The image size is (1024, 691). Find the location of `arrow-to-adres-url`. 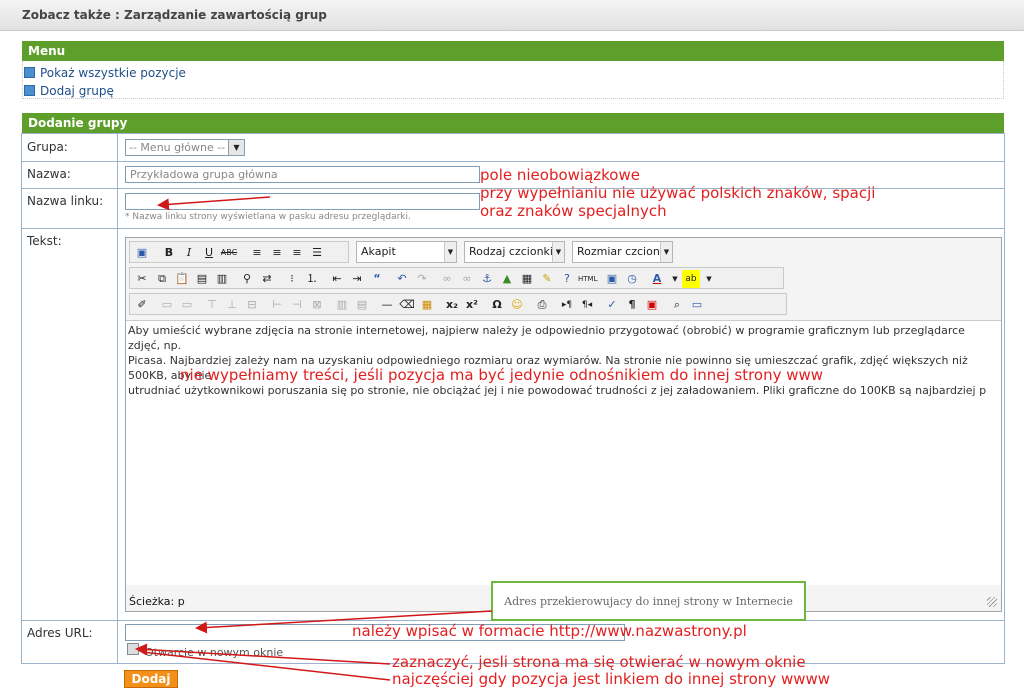

arrow-to-adres-url is located at coordinates (344, 622).